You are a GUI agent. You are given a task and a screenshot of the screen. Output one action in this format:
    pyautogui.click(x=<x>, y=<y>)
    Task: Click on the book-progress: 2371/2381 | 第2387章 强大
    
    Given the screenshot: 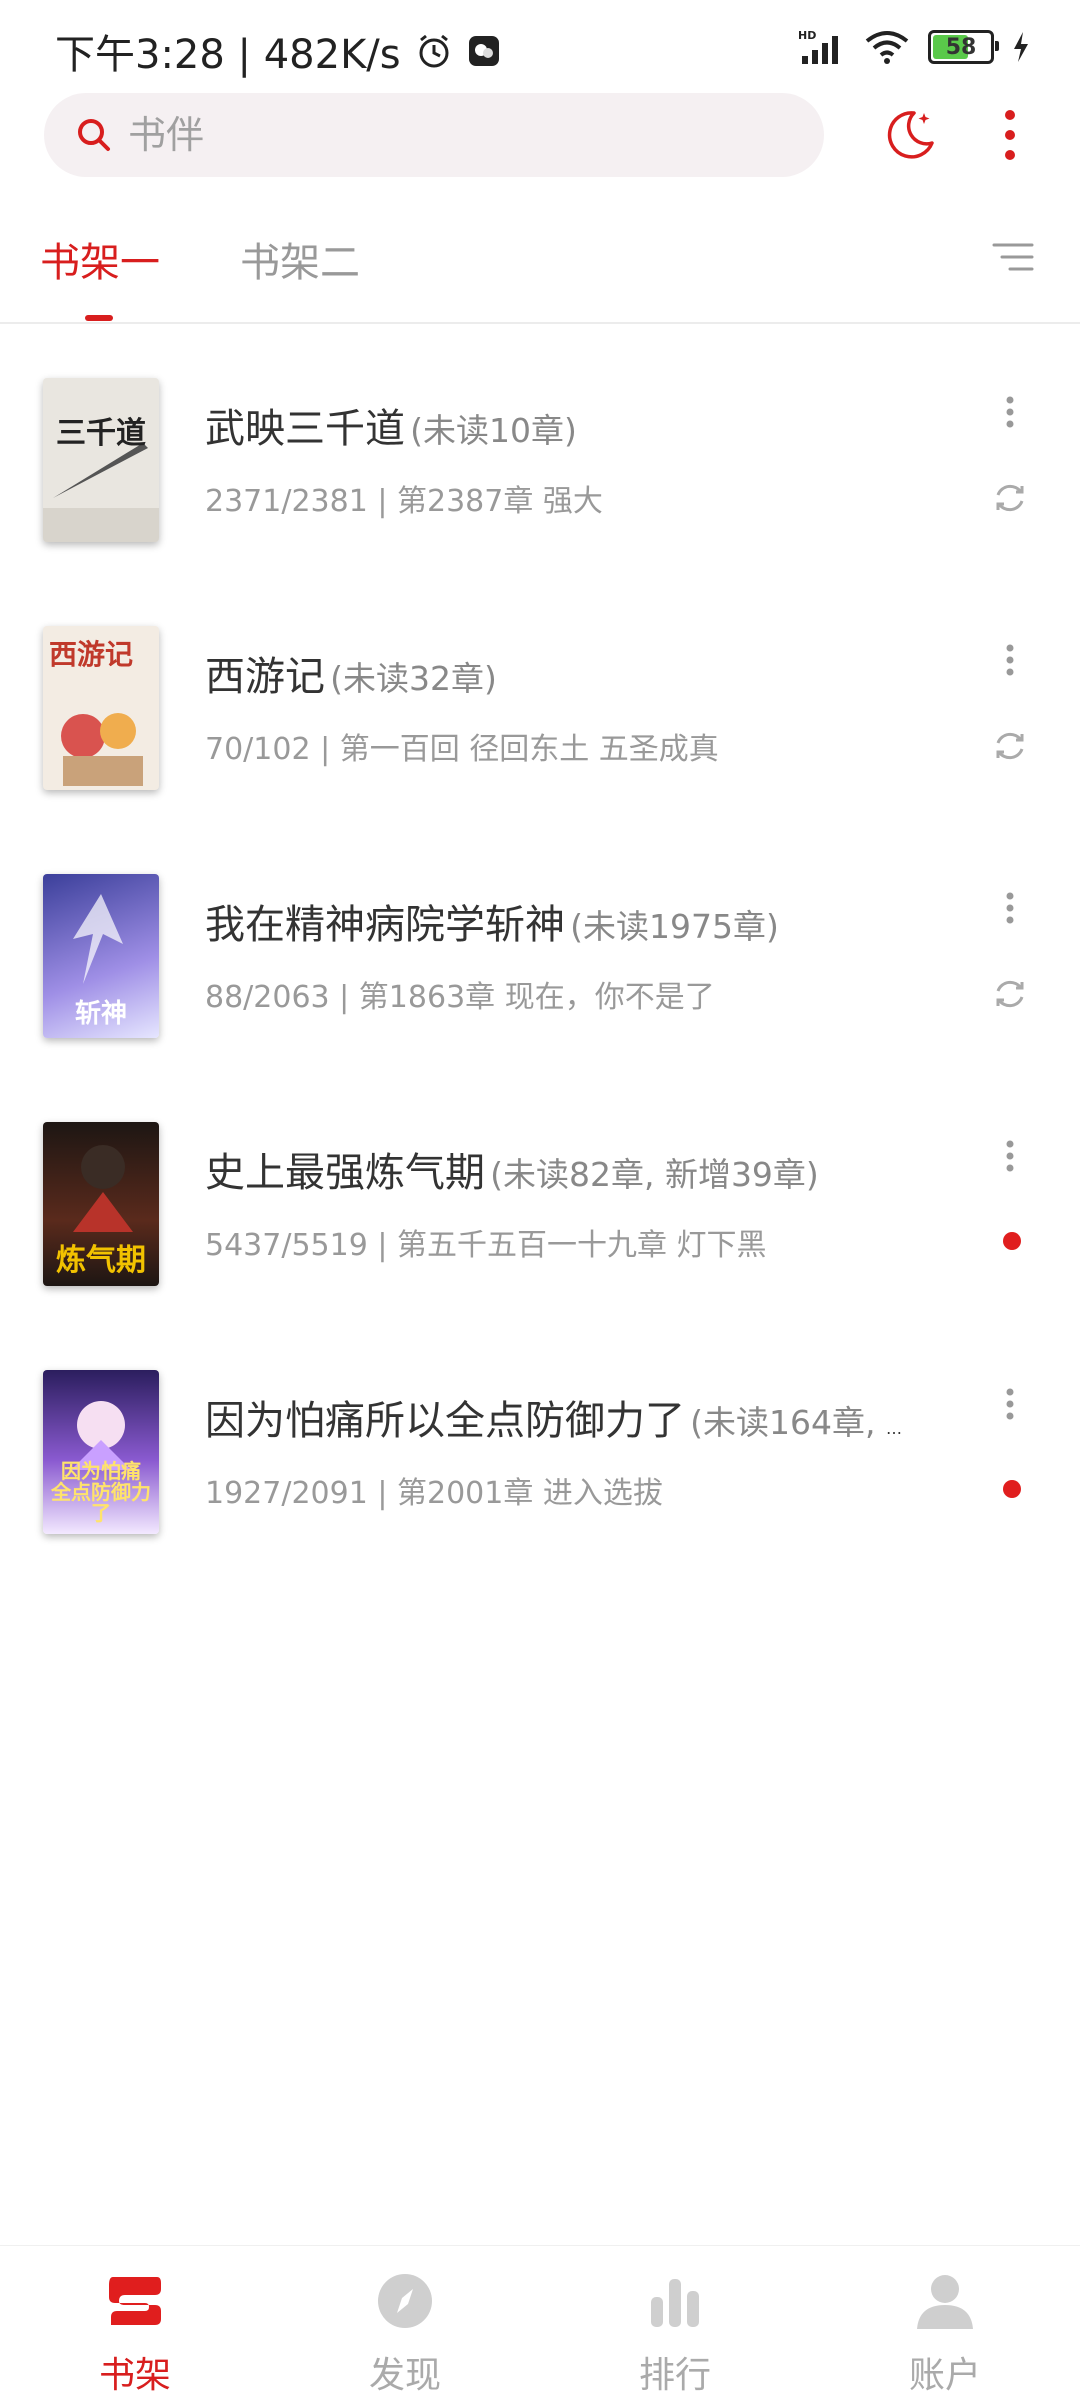 What is the action you would take?
    pyautogui.click(x=404, y=501)
    